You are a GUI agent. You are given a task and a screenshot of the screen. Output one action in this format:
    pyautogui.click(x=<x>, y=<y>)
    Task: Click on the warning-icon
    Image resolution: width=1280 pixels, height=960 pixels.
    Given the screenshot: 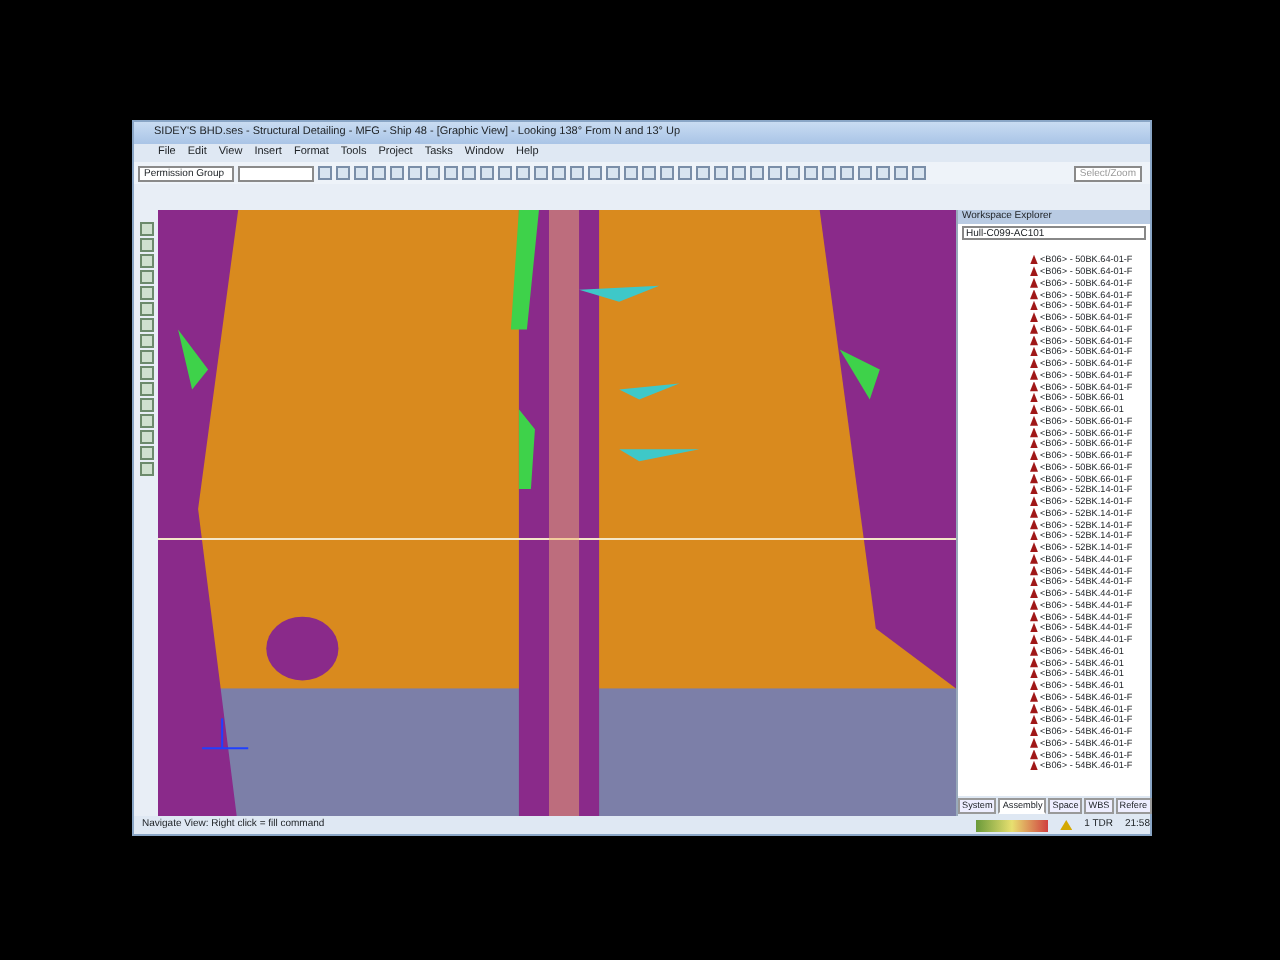 What is the action you would take?
    pyautogui.click(x=1066, y=825)
    